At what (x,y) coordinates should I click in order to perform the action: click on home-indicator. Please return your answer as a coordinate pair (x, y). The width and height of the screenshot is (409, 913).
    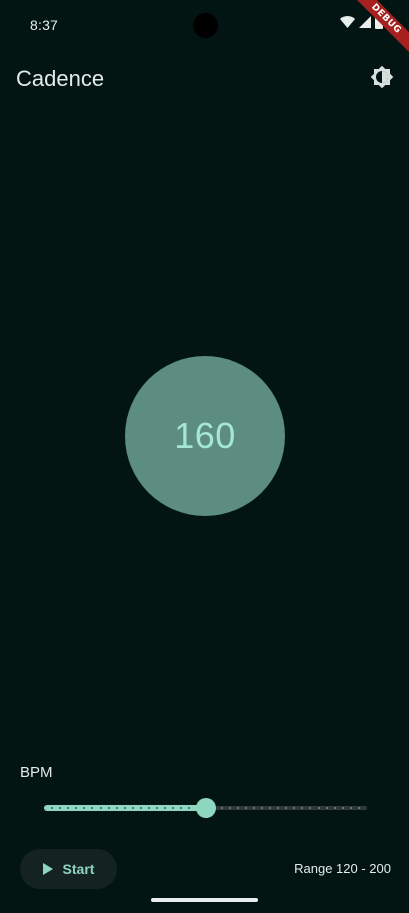
    Looking at the image, I should click on (204, 900).